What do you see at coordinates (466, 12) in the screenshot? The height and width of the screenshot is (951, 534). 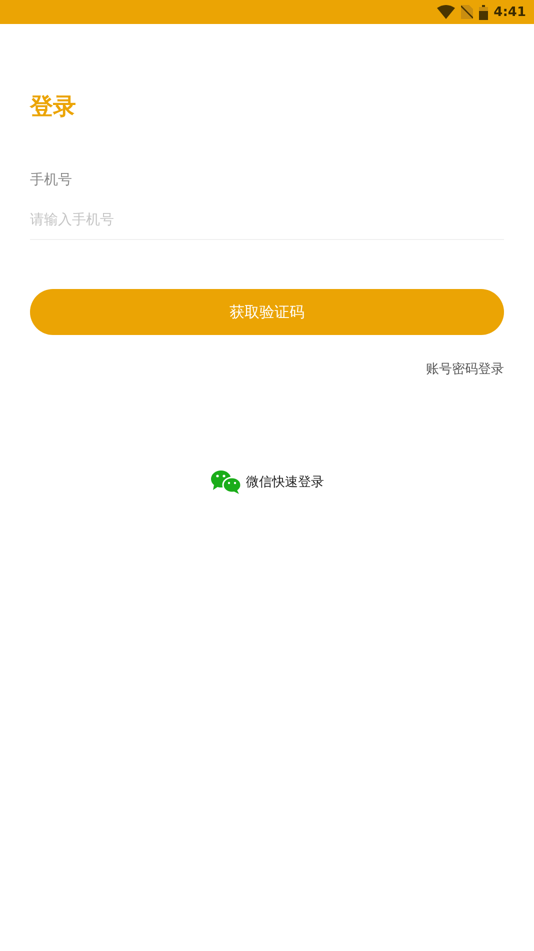 I see `no-sim-icon` at bounding box center [466, 12].